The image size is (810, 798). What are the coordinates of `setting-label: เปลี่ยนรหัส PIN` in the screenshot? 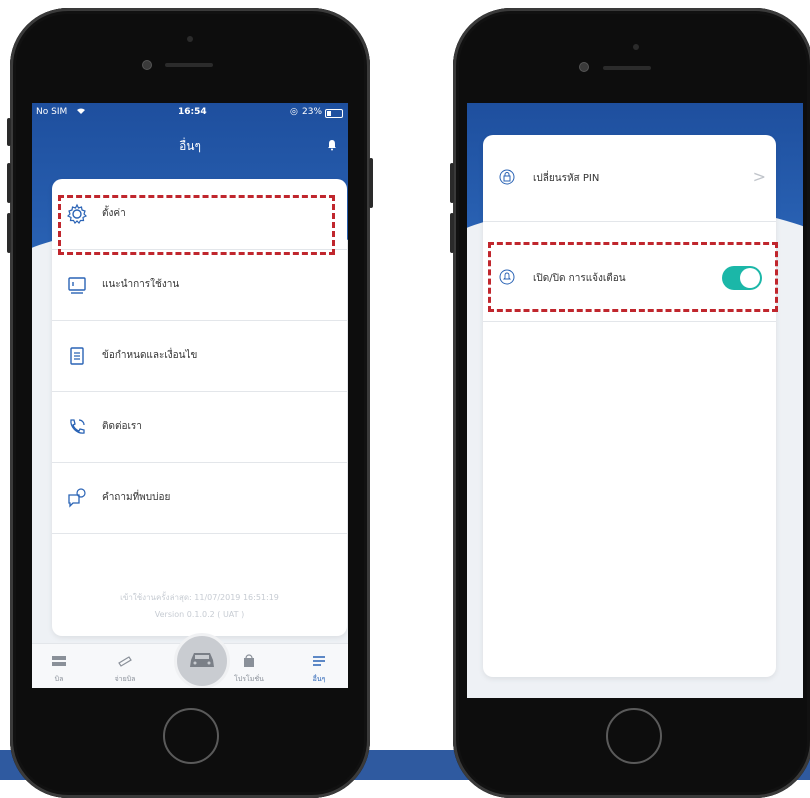 It's located at (566, 178).